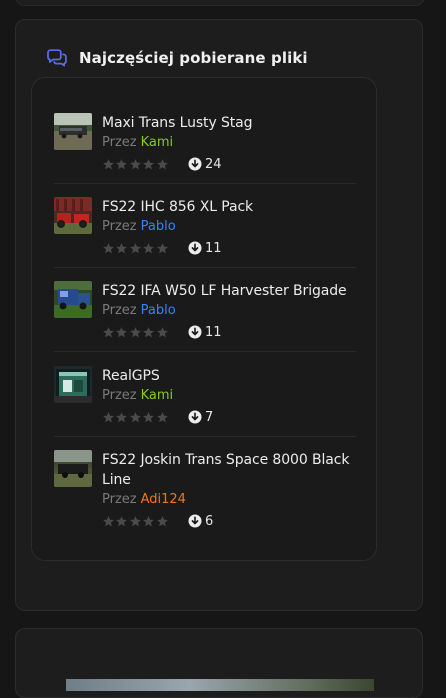  I want to click on download-count-value: 7, so click(209, 417).